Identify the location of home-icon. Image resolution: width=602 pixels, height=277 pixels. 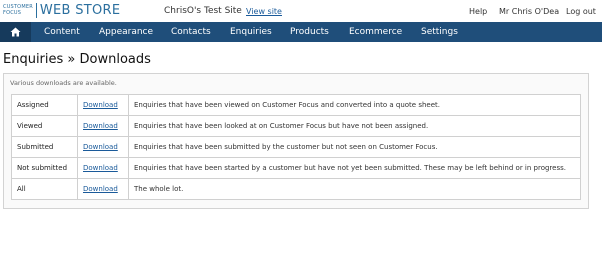
(15, 32).